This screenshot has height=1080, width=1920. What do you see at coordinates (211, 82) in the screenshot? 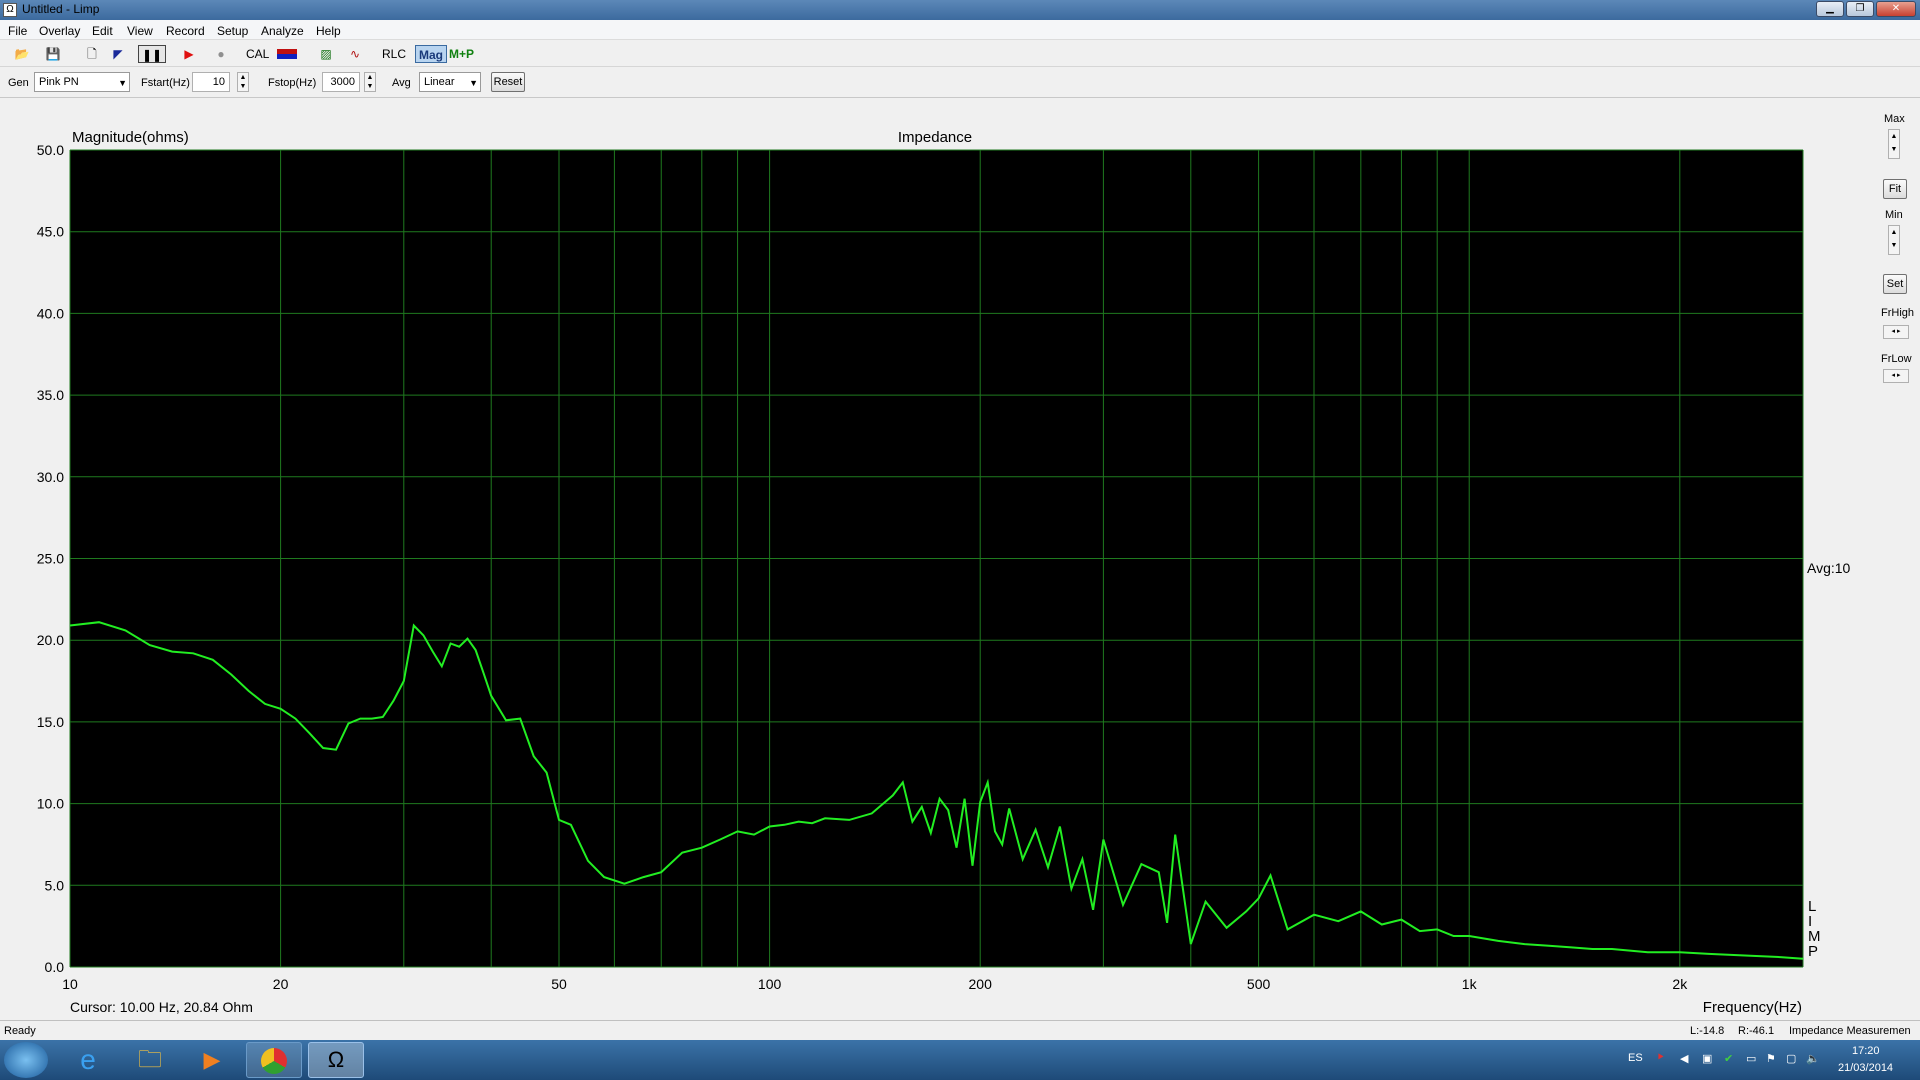
I see `fstart-input: 10` at bounding box center [211, 82].